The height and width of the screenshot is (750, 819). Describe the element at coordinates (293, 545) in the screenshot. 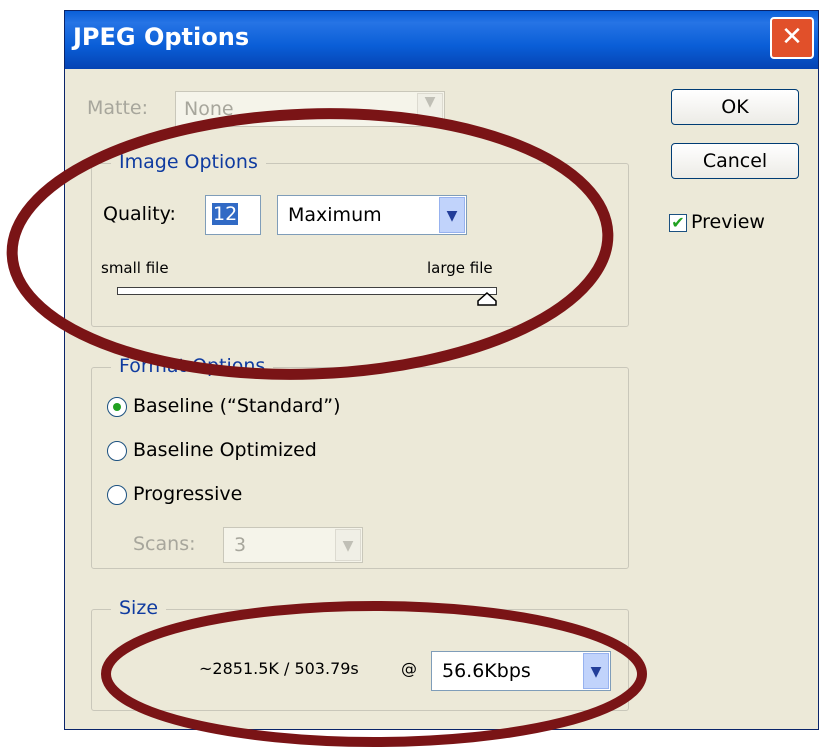

I see `scans-select: 3 ▼` at that location.